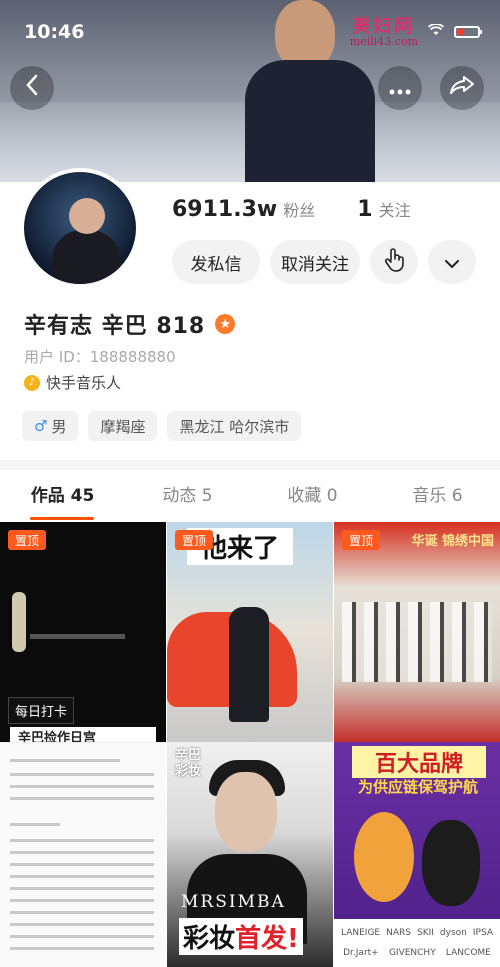  I want to click on expand-button, so click(452, 262).